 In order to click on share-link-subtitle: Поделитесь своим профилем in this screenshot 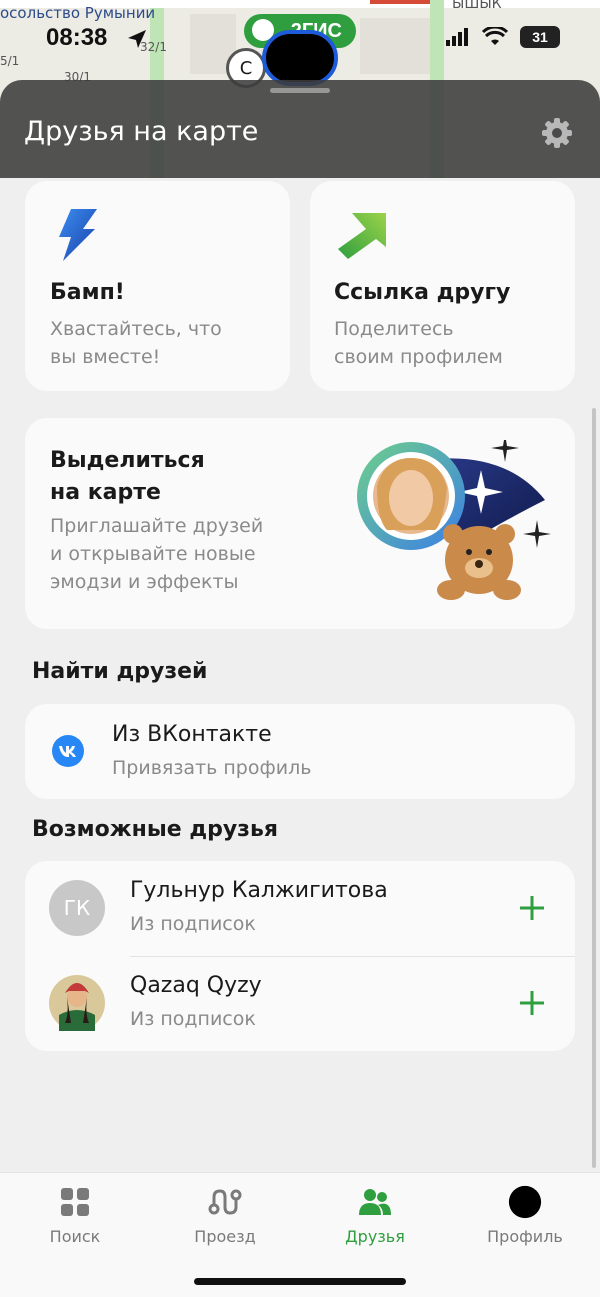, I will do `click(418, 343)`.